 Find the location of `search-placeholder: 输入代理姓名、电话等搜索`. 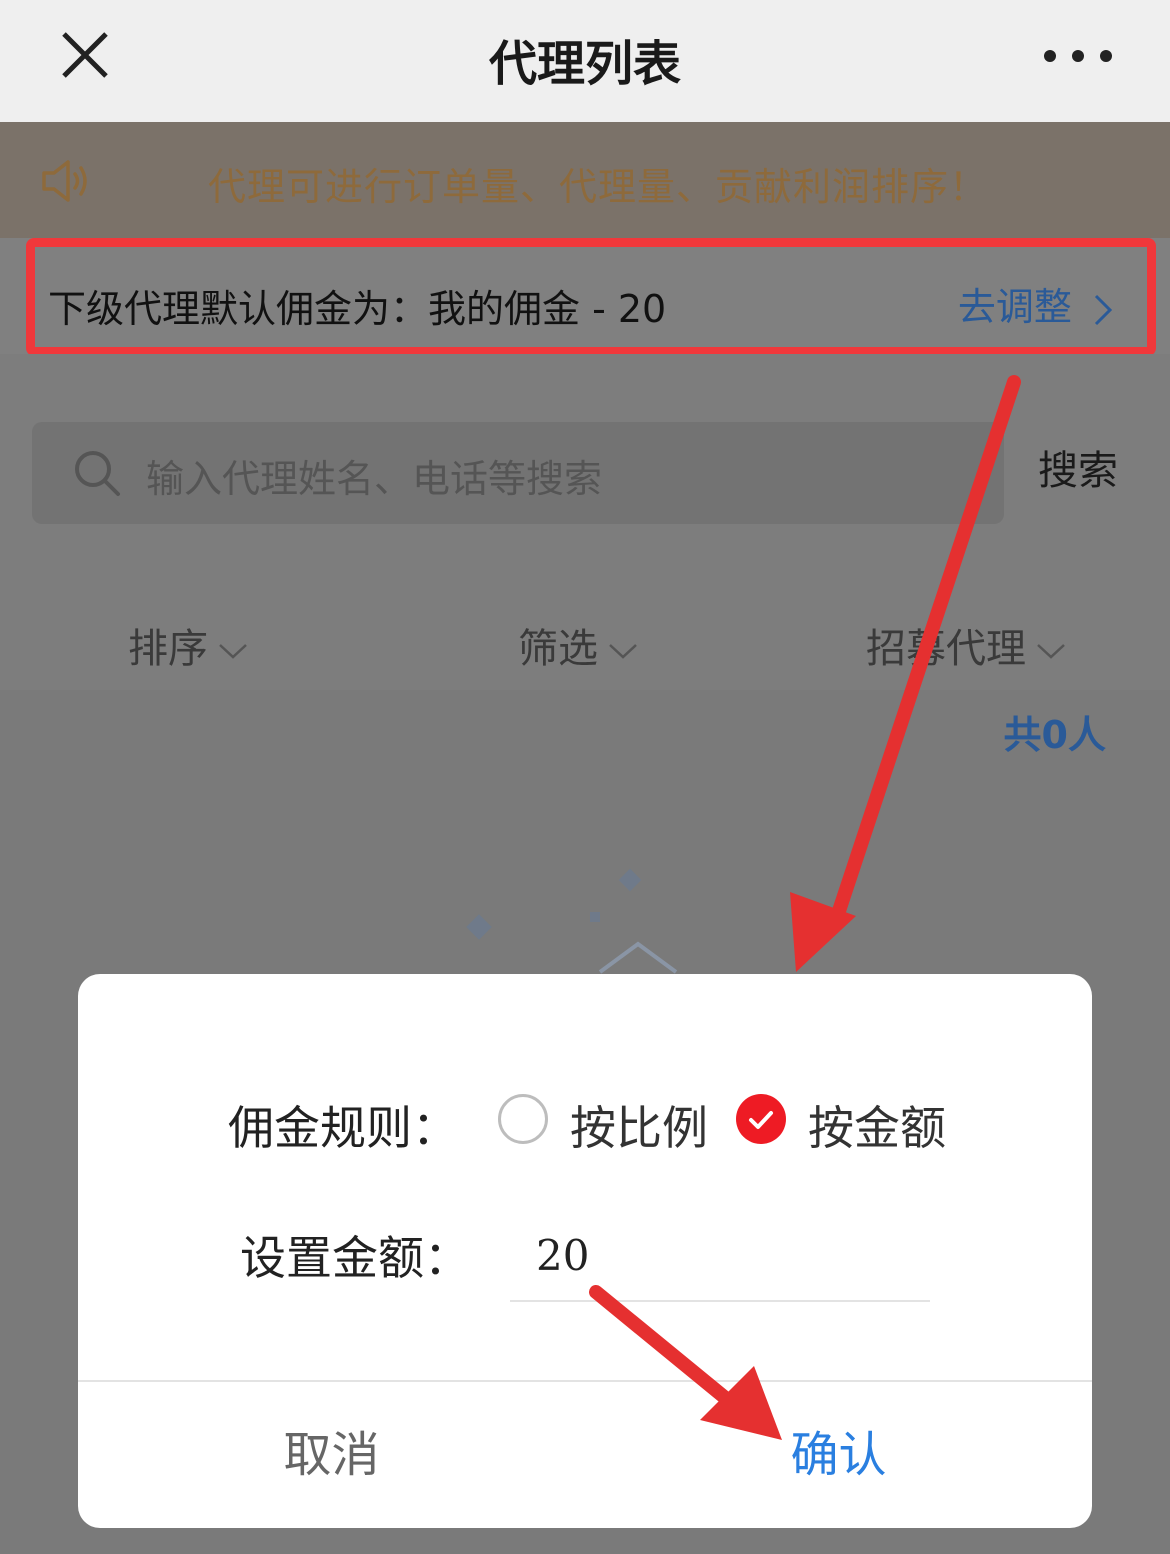

search-placeholder: 输入代理姓名、电话等搜索 is located at coordinates (374, 479).